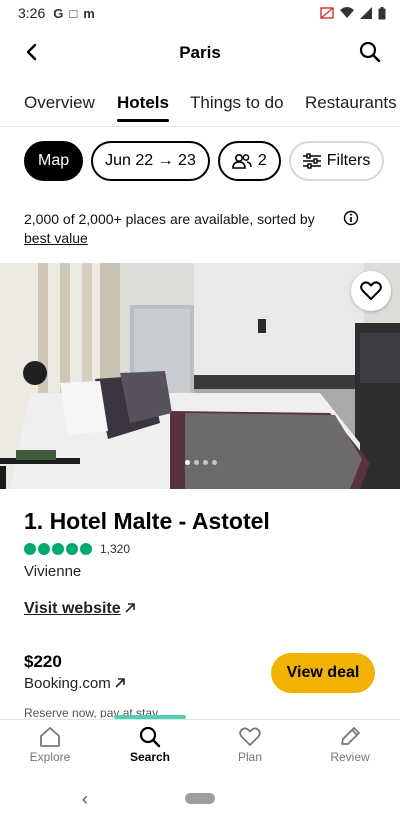 The height and width of the screenshot is (822, 400). I want to click on system-navigation-bar: ‹, so click(200, 799).